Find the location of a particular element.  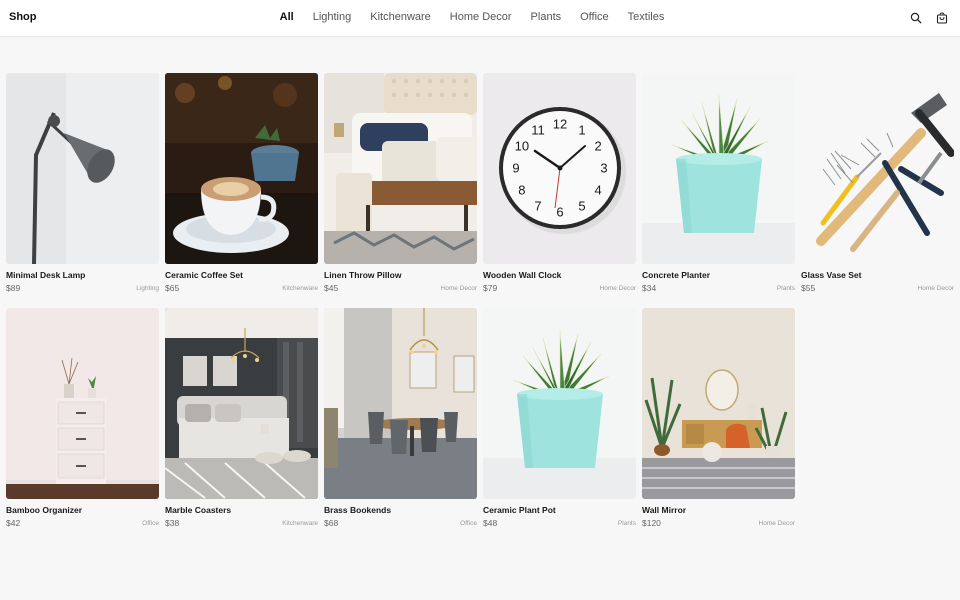

clock-numeral: 6 is located at coordinates (559, 212).